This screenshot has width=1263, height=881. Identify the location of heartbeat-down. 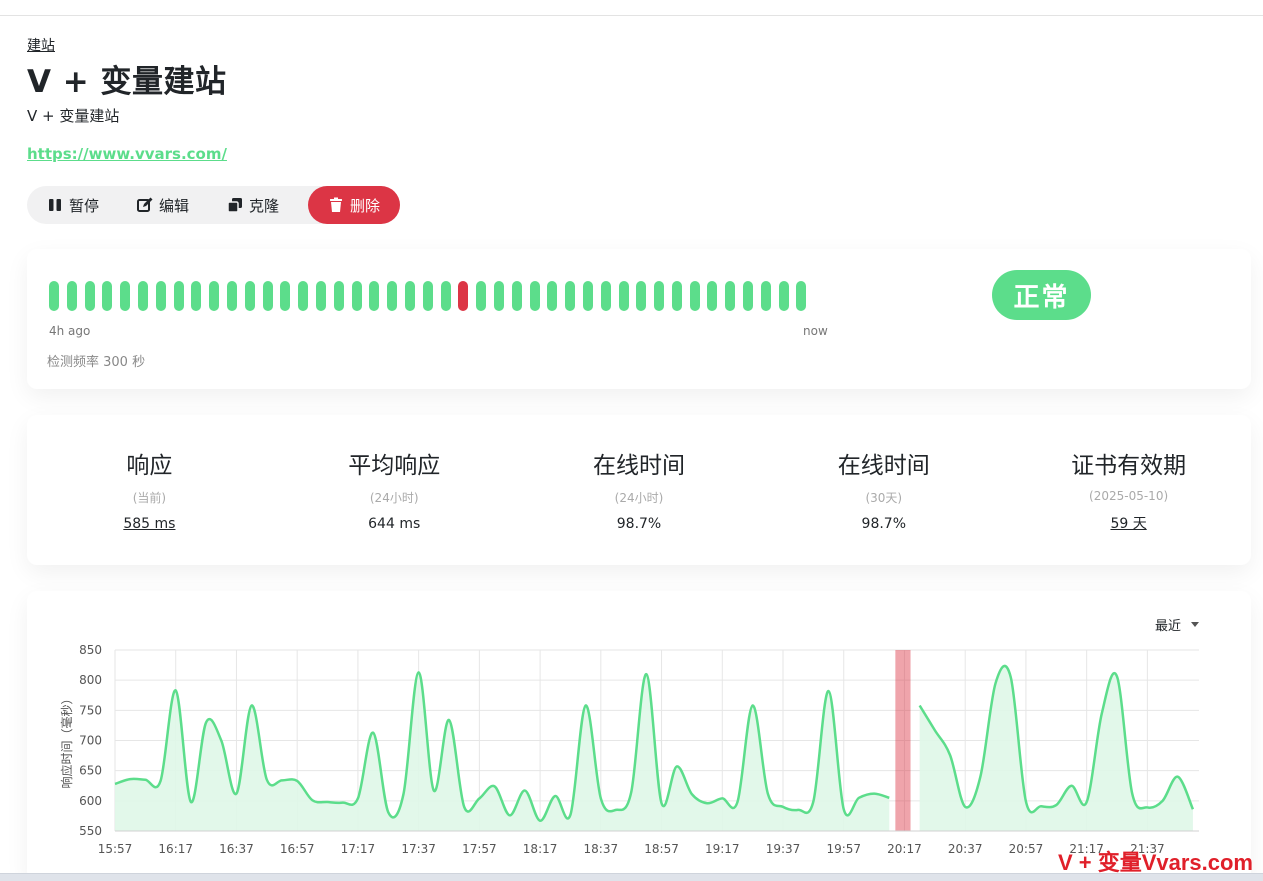
(463, 296).